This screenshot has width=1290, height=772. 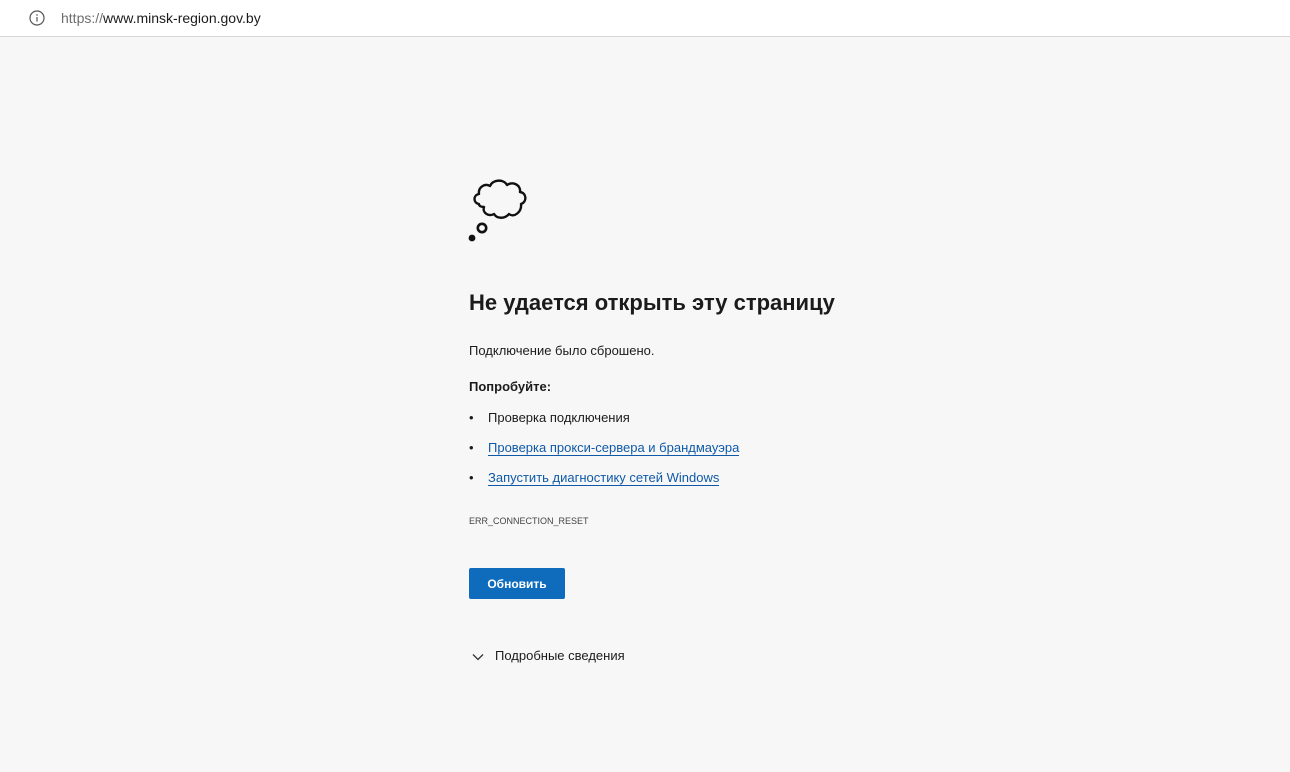 I want to click on suggestion-item: • Запустить диагностику сетей Windows, so click(x=604, y=485).